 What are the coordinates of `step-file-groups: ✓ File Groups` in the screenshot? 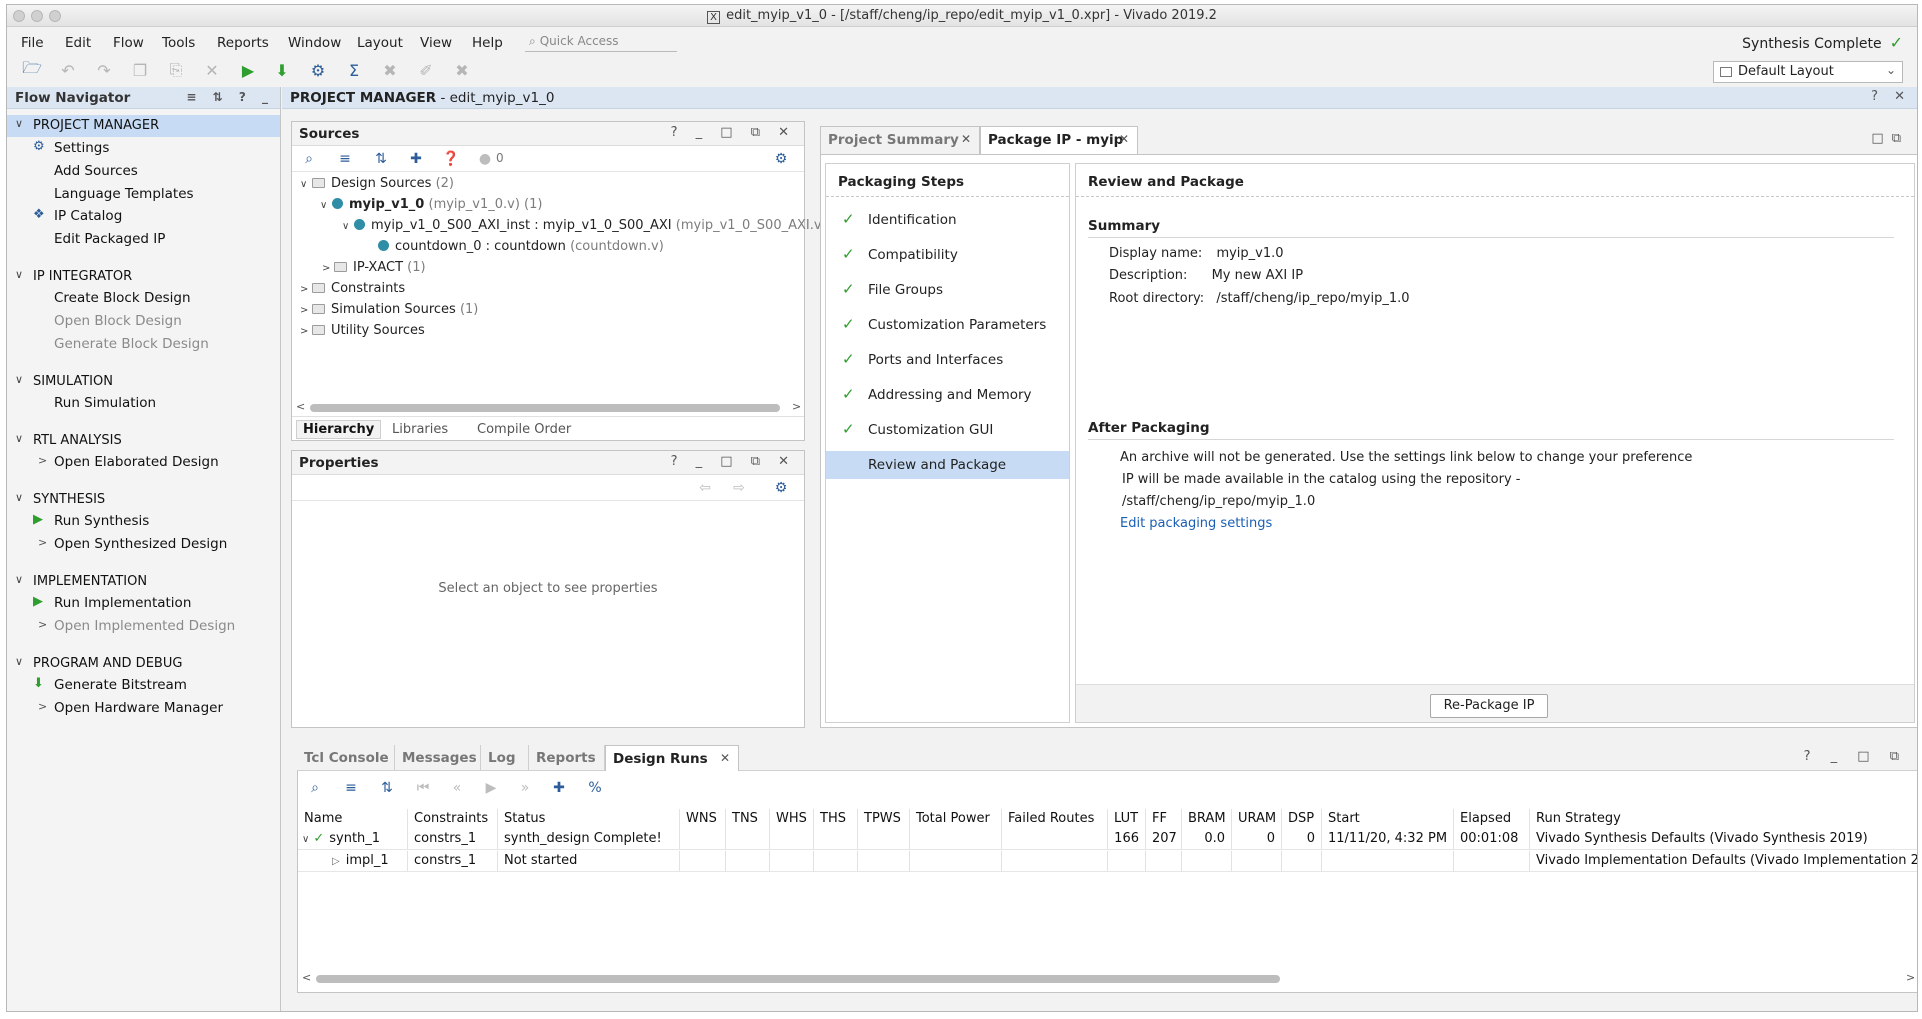 It's located at (947, 290).